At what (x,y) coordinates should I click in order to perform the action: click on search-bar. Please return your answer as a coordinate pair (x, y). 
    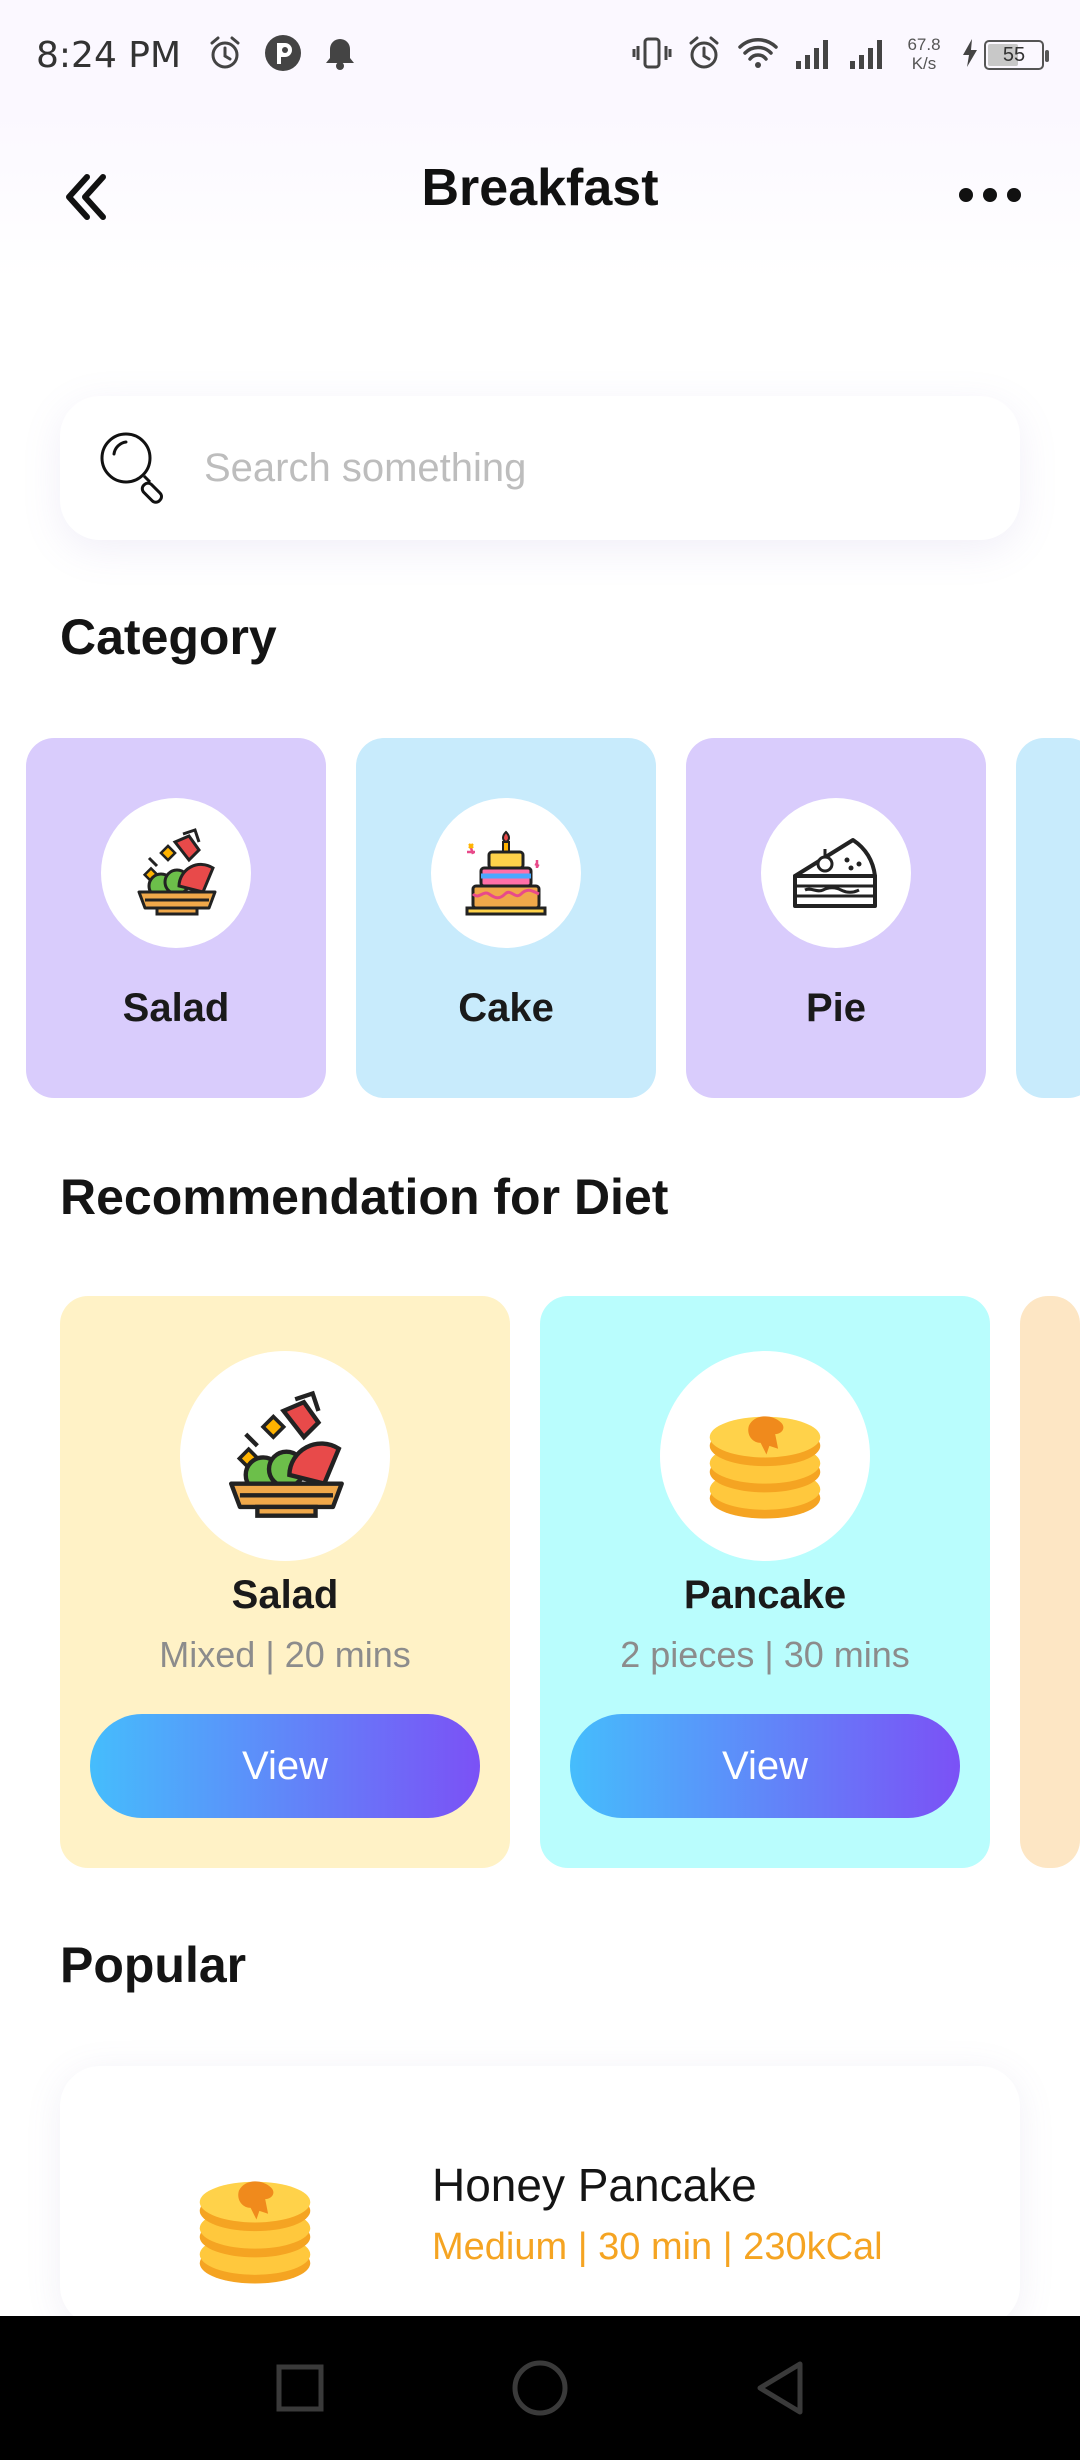
    Looking at the image, I should click on (540, 468).